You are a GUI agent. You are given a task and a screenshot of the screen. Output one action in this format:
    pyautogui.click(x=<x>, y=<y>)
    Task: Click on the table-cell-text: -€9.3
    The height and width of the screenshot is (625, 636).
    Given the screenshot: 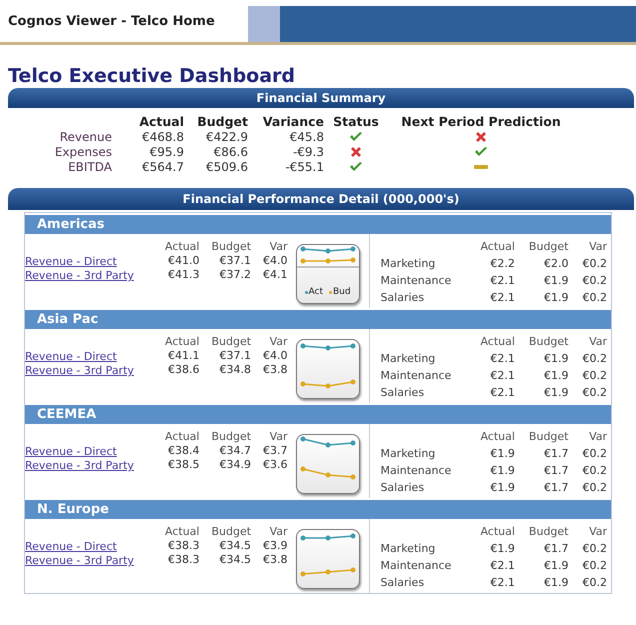 What is the action you would take?
    pyautogui.click(x=308, y=152)
    